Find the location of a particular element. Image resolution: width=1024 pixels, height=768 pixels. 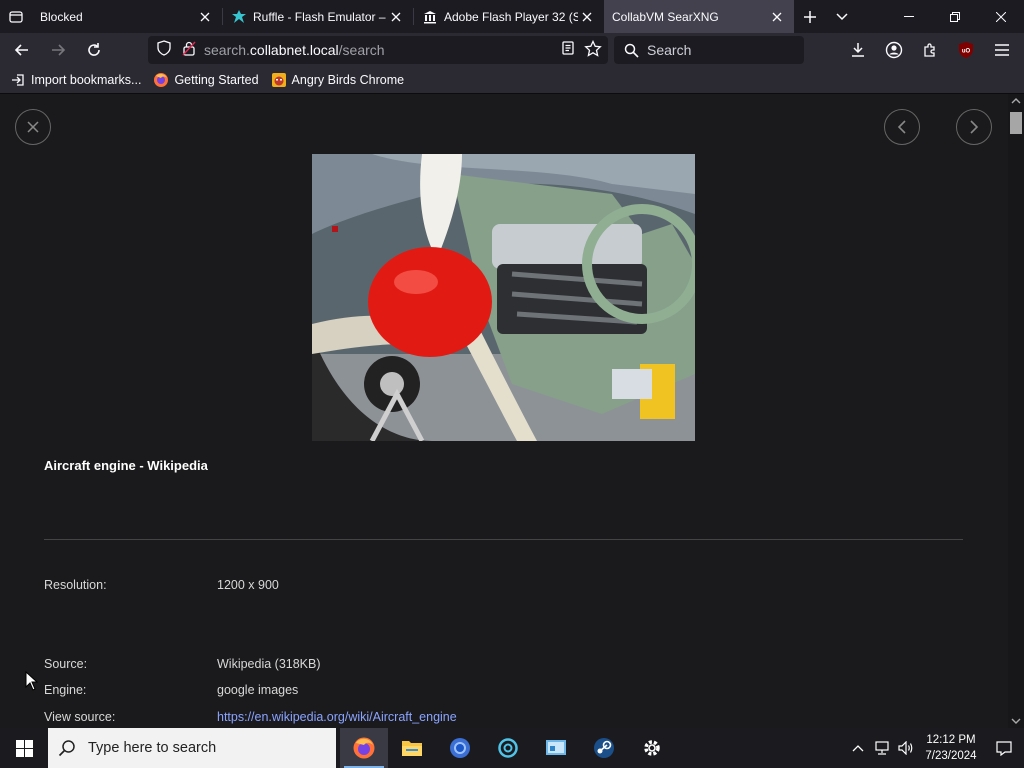

taskbar-file-explorer is located at coordinates (412, 748).